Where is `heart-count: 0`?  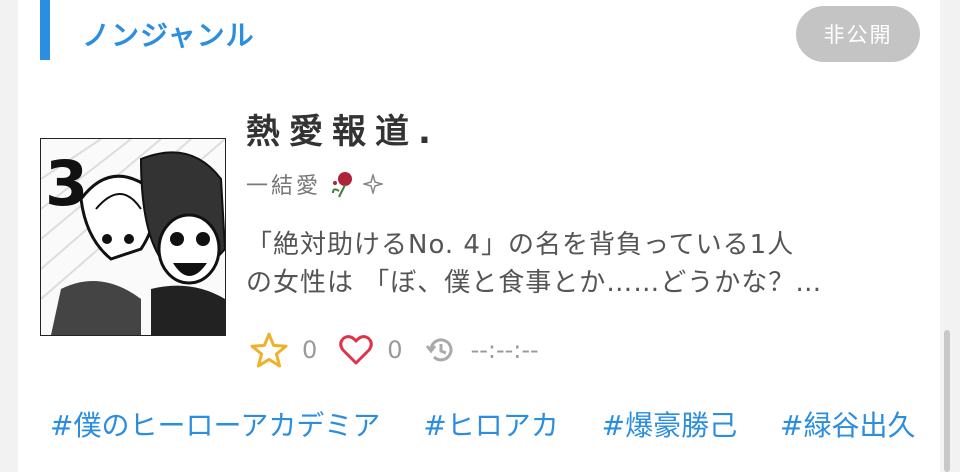
heart-count: 0 is located at coordinates (395, 350).